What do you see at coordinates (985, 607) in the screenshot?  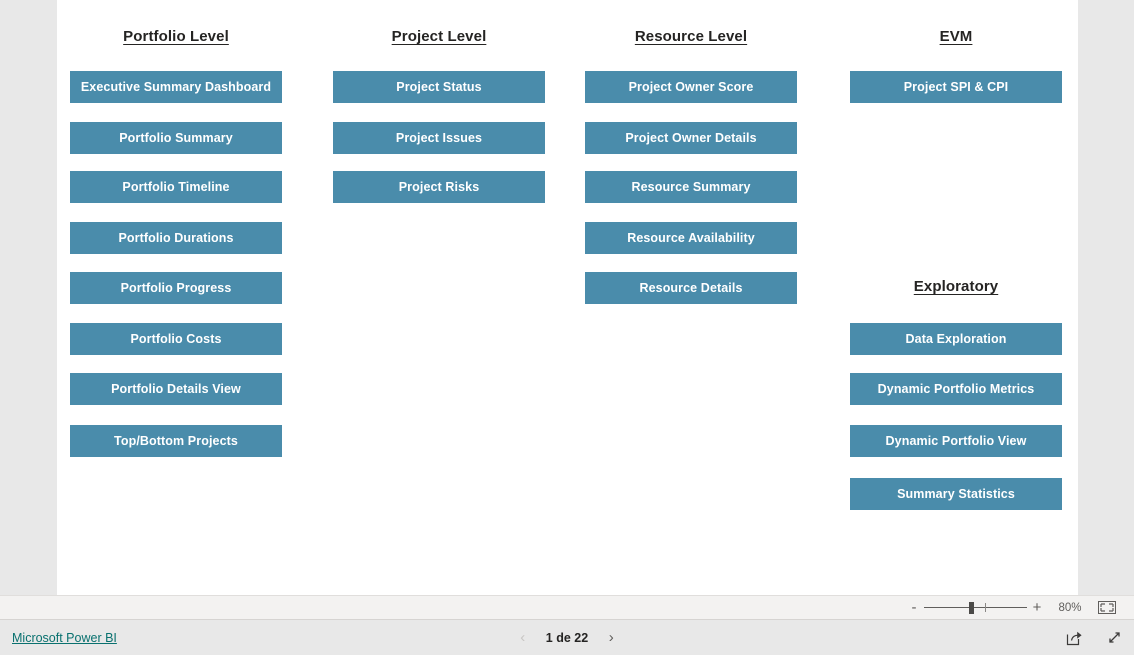 I see `zoom-slider-tick` at bounding box center [985, 607].